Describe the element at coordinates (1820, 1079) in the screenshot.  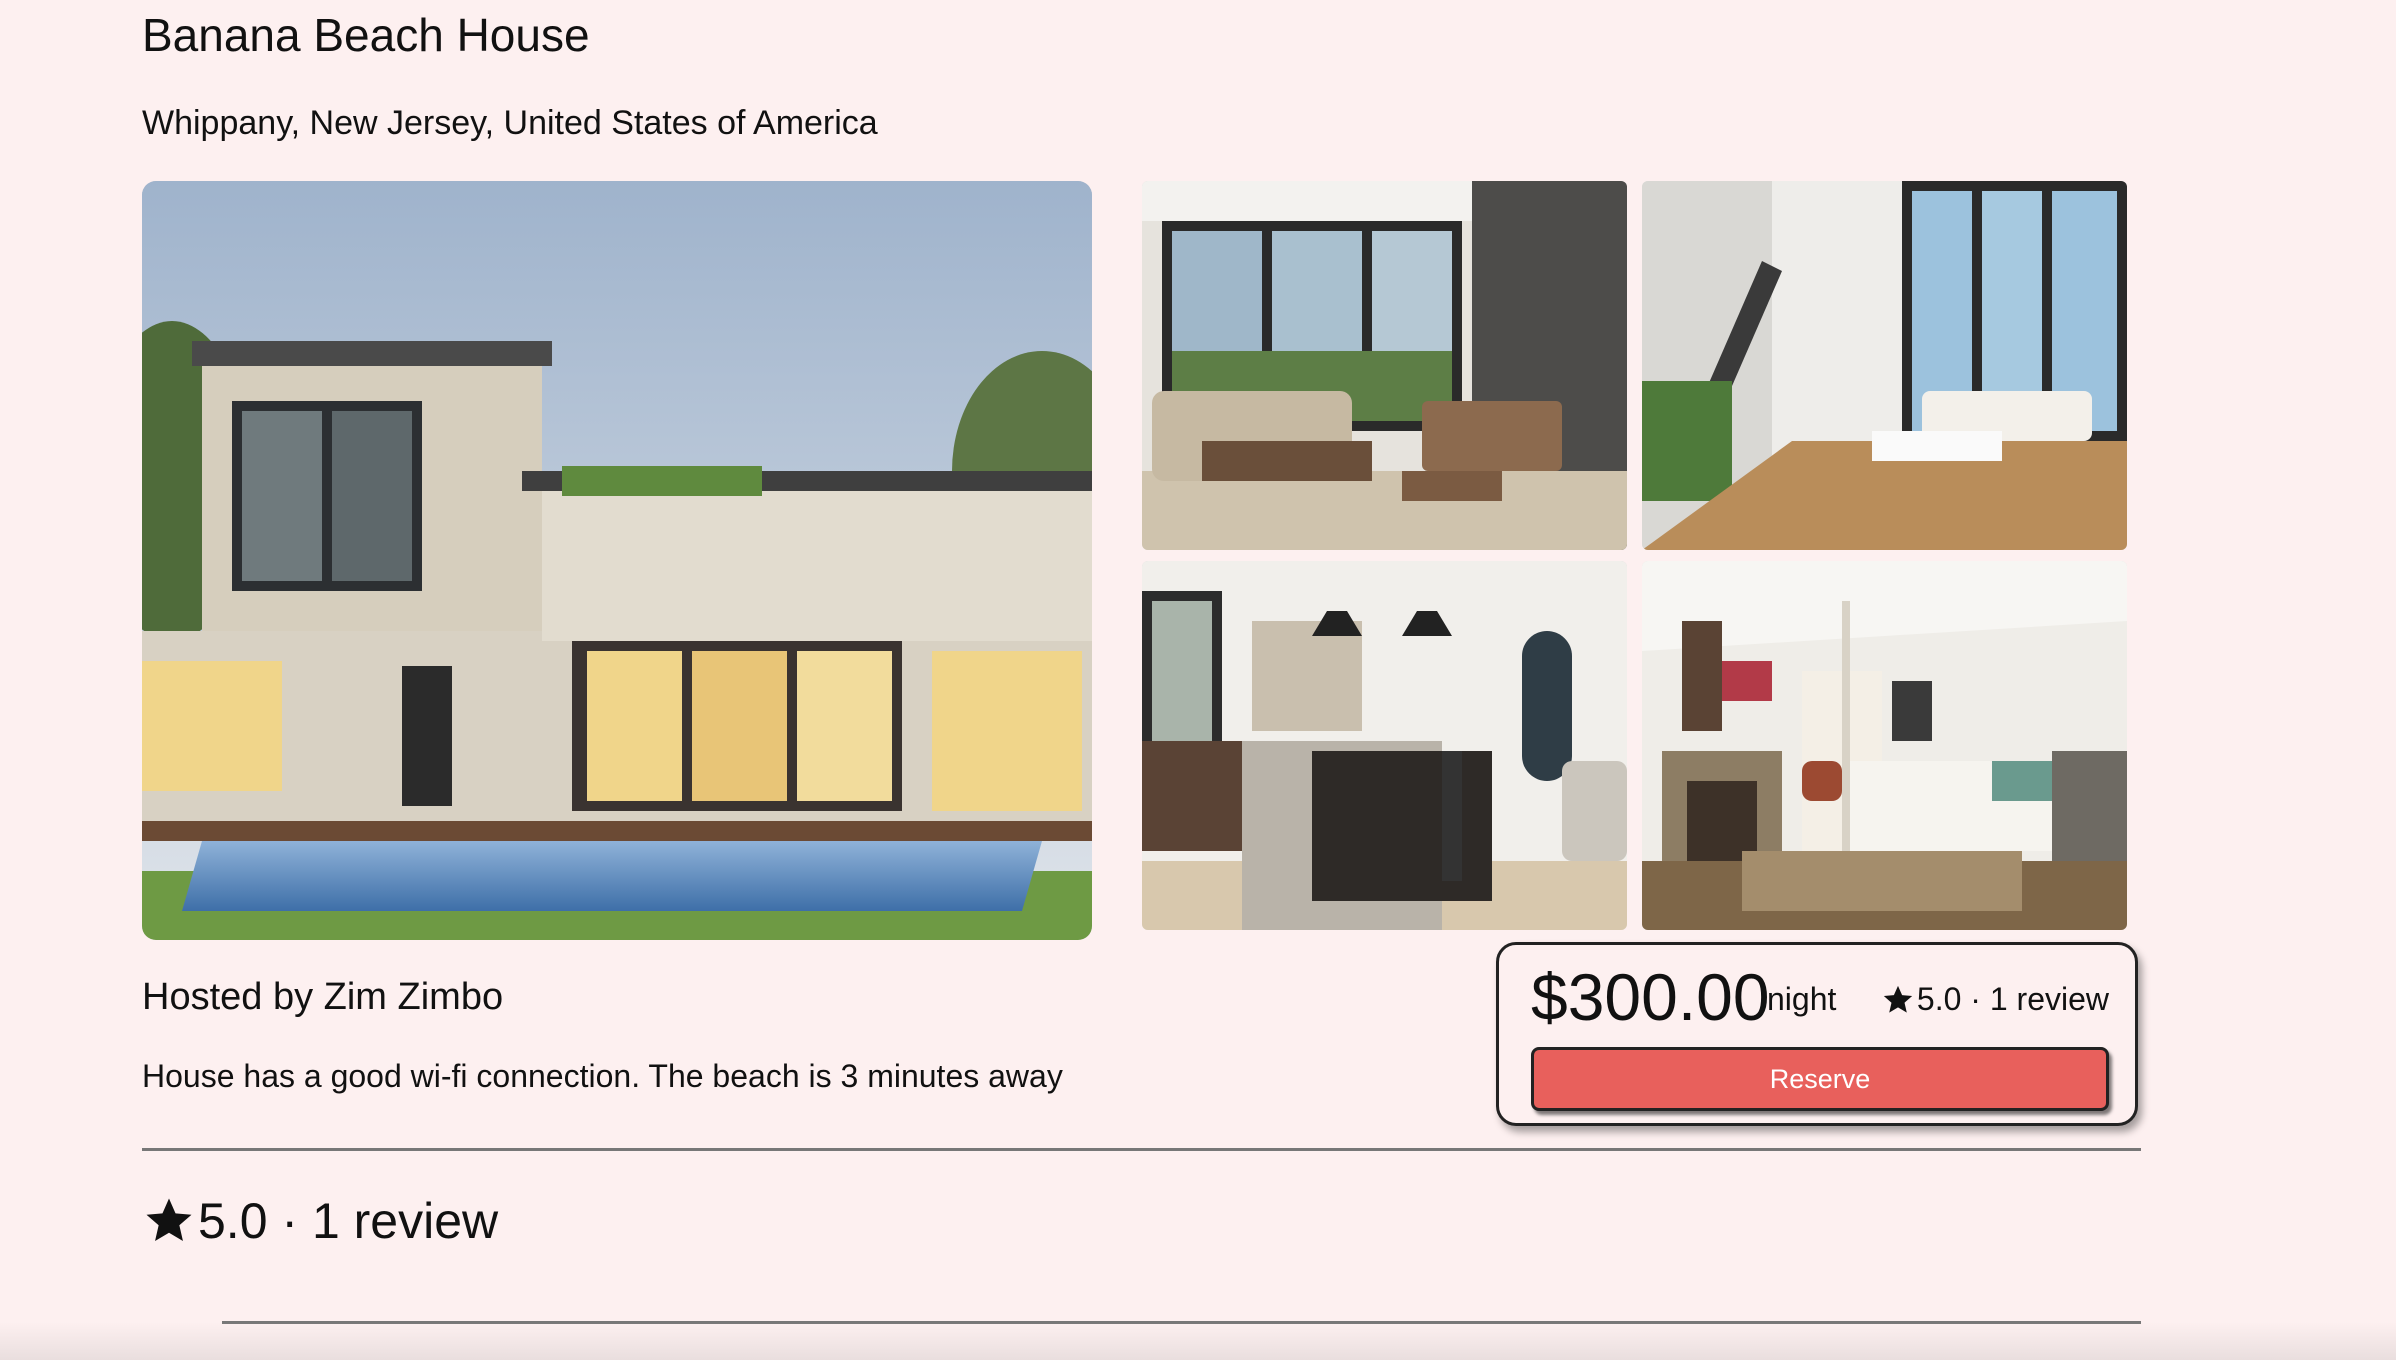
I see `reserve-button: Reserve` at that location.